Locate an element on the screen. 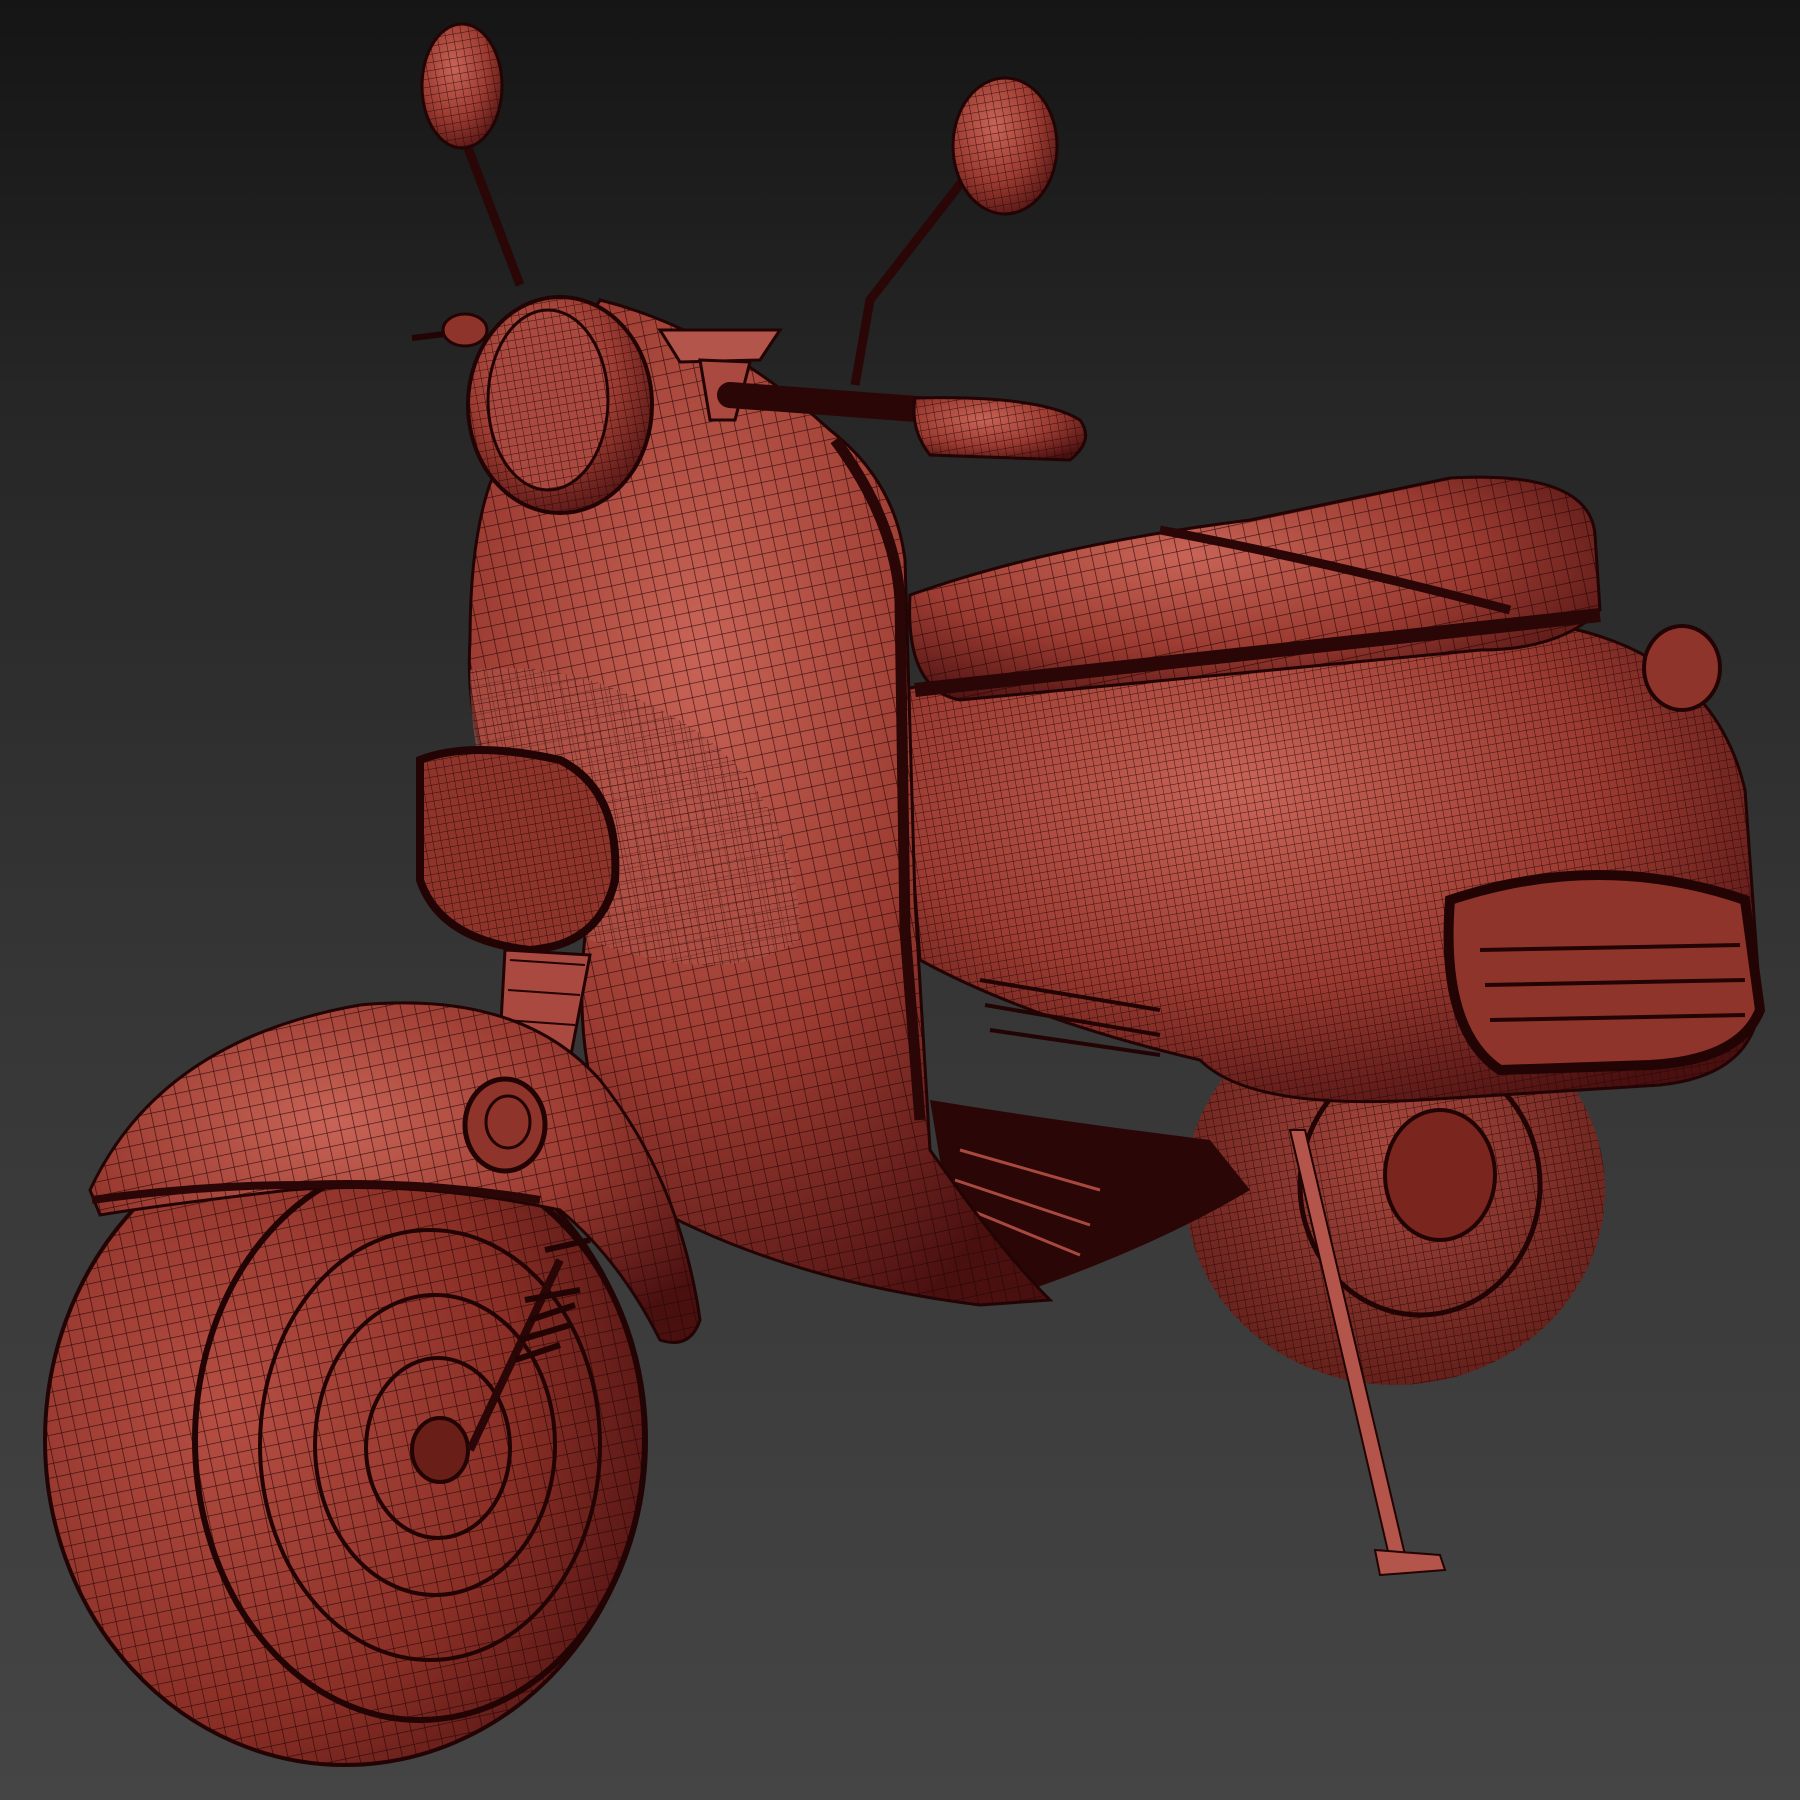 Image resolution: width=1800 pixels, height=1800 pixels. front-wheel is located at coordinates (345, 1440).